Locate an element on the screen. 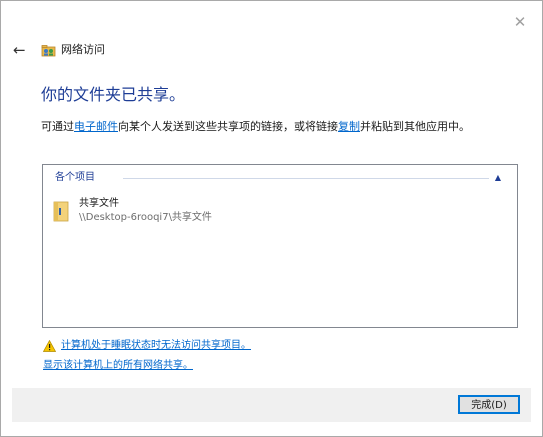 The height and width of the screenshot is (437, 543). back-arrow-icon: ← is located at coordinates (19, 50).